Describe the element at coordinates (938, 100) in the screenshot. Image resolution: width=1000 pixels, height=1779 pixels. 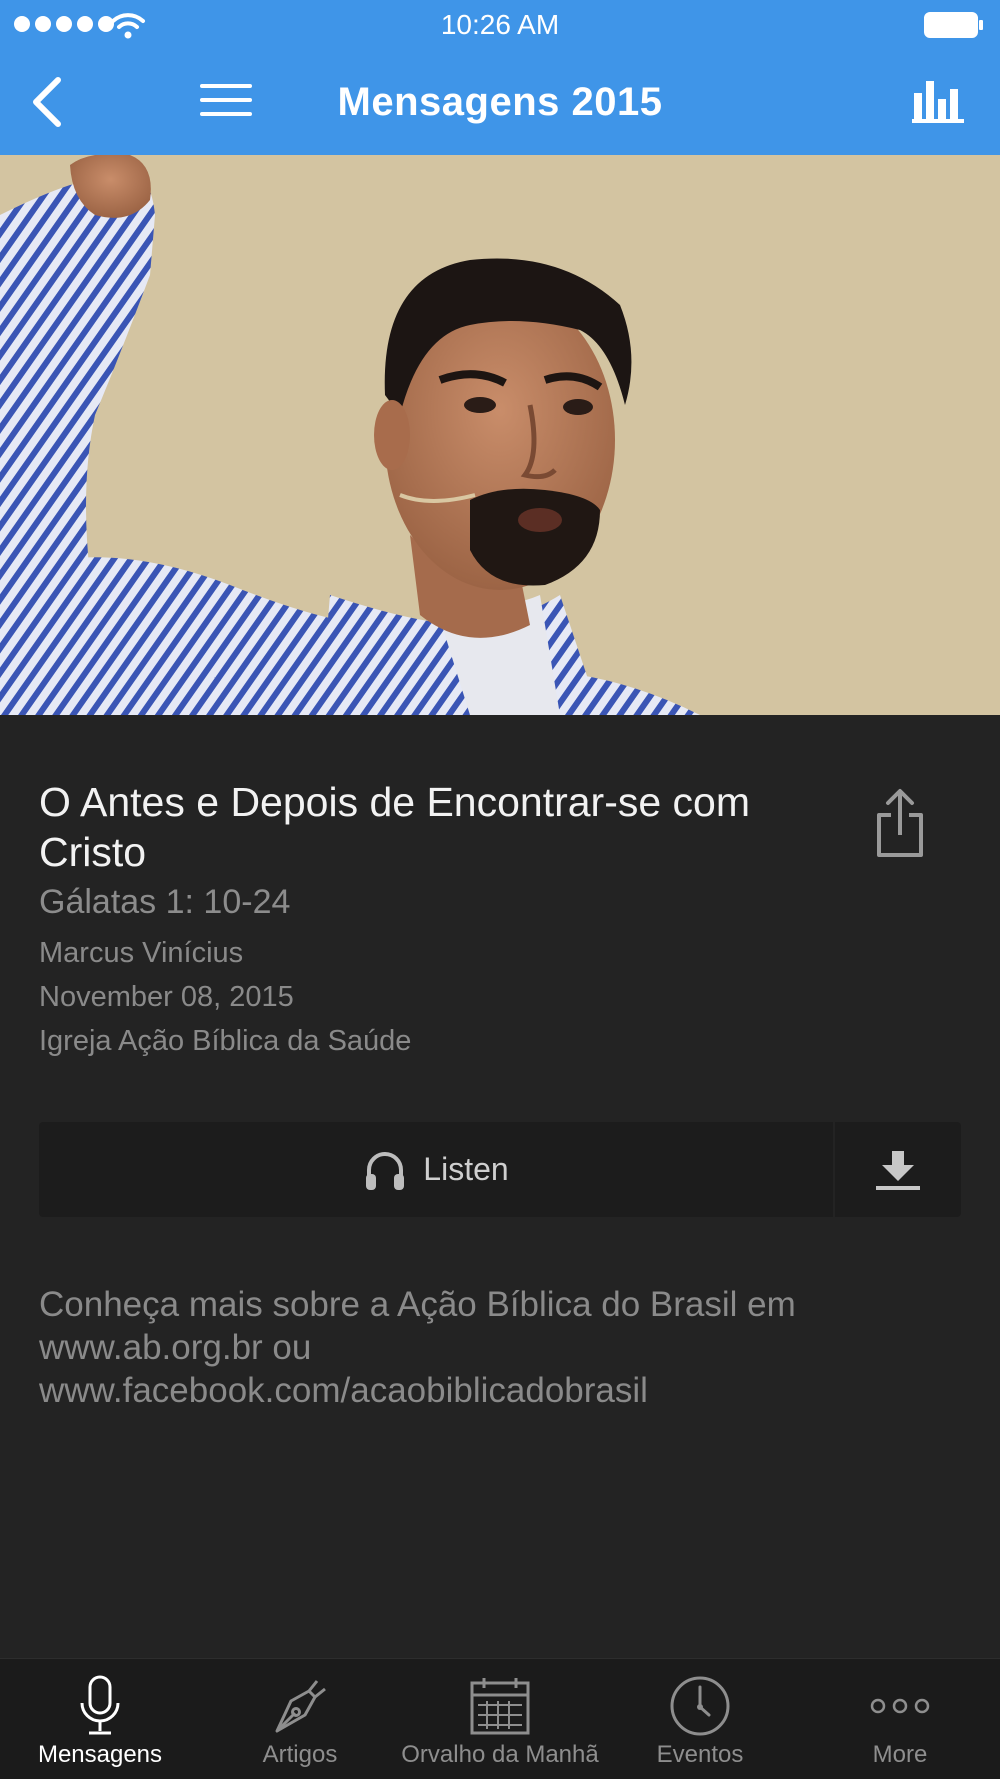
I see `bar-chart-icon` at that location.